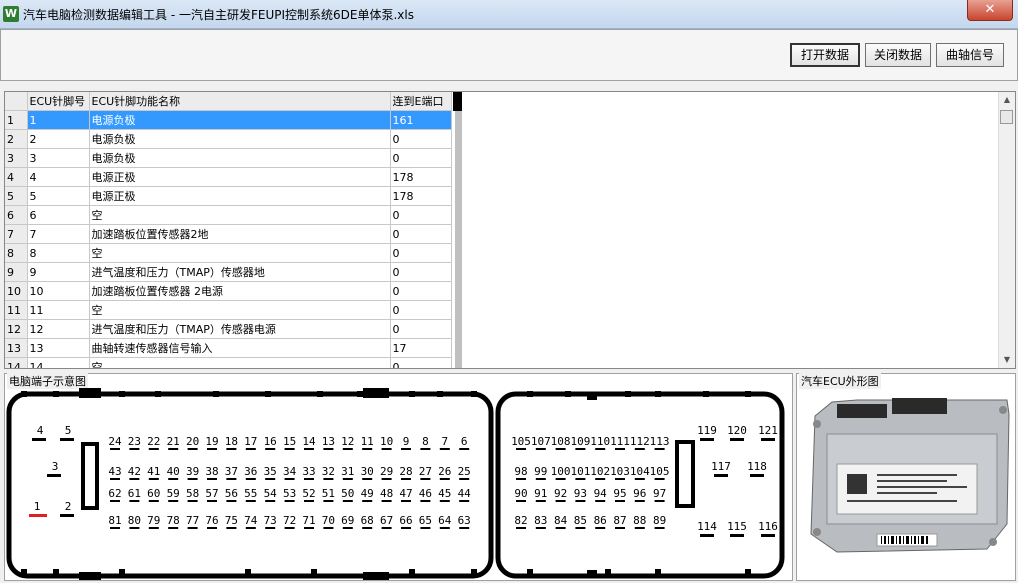  Describe the element at coordinates (58, 310) in the screenshot. I see `pin-cell: 11` at that location.